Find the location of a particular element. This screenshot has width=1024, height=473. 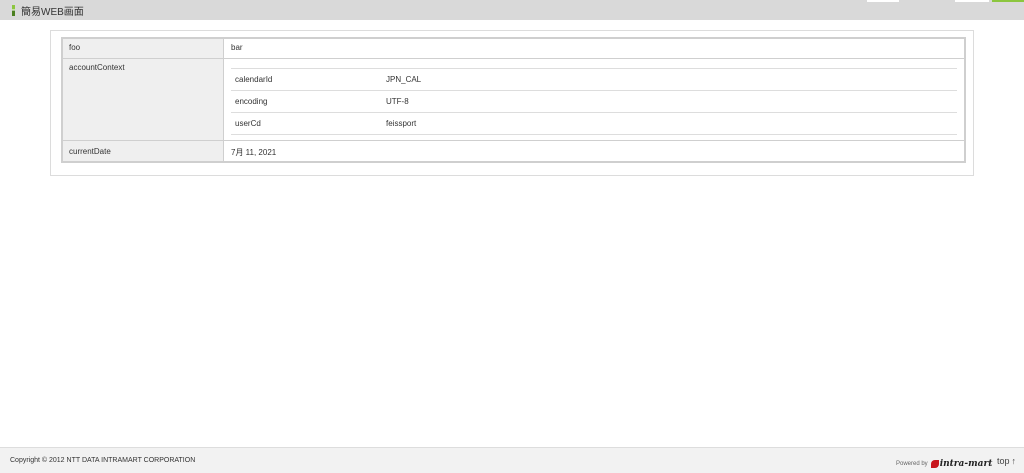

nested-row: encoding UTF-8 is located at coordinates (594, 102).